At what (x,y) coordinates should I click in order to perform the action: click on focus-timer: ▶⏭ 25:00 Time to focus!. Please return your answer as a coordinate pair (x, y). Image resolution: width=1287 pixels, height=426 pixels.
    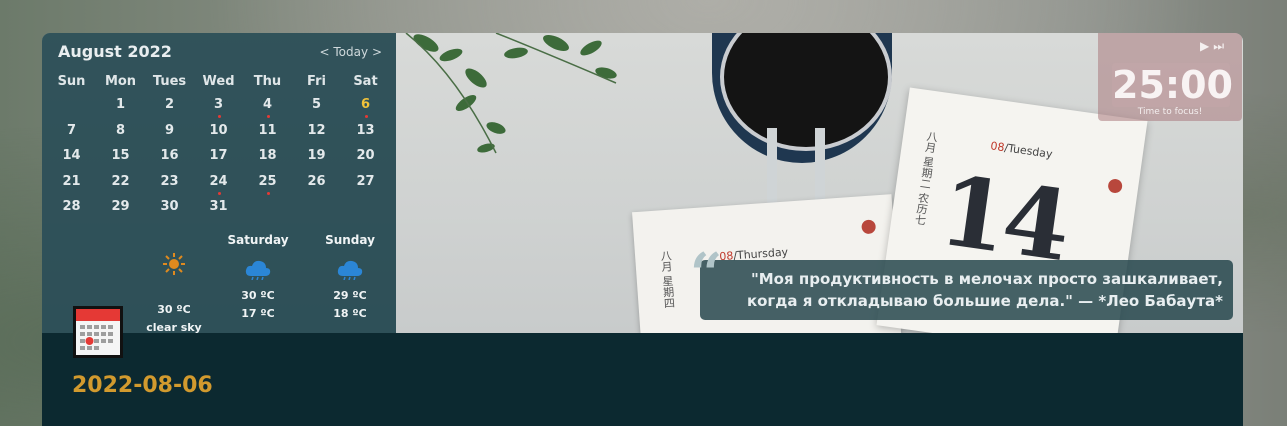
    Looking at the image, I should click on (1170, 77).